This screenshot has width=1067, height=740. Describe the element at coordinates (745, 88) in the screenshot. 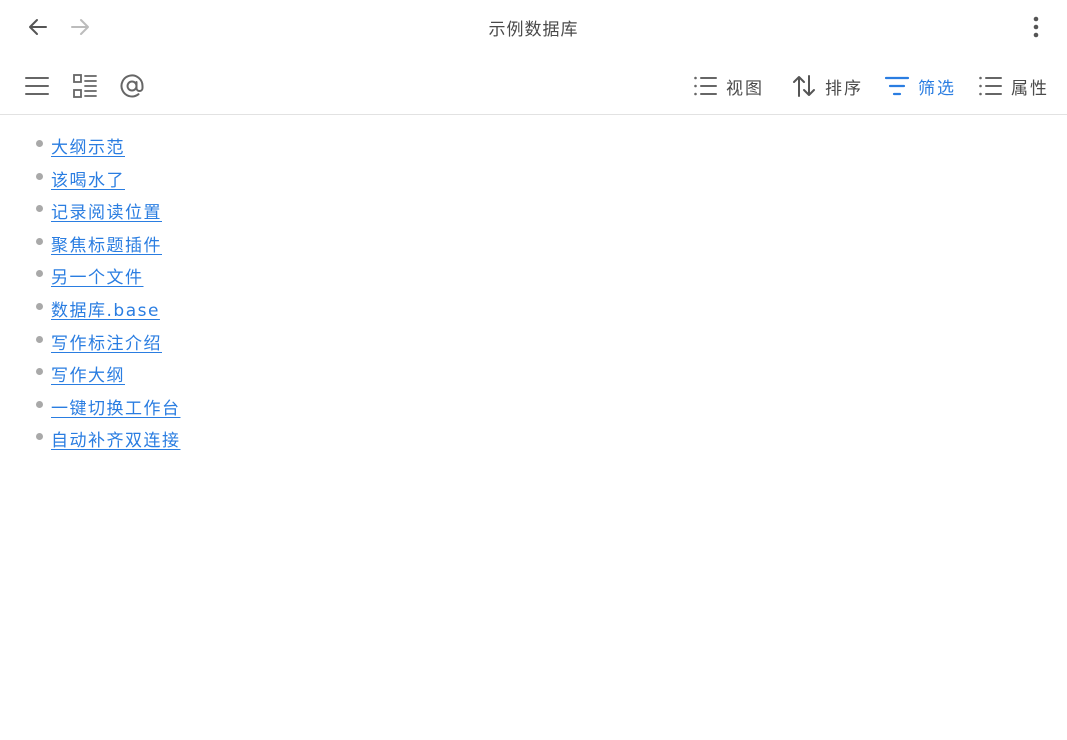

I see `view-label: 视图` at that location.